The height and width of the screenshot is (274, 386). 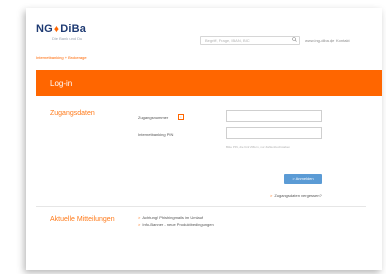 I want to click on credentials-section-title: Zugangsdaten, so click(x=72, y=113).